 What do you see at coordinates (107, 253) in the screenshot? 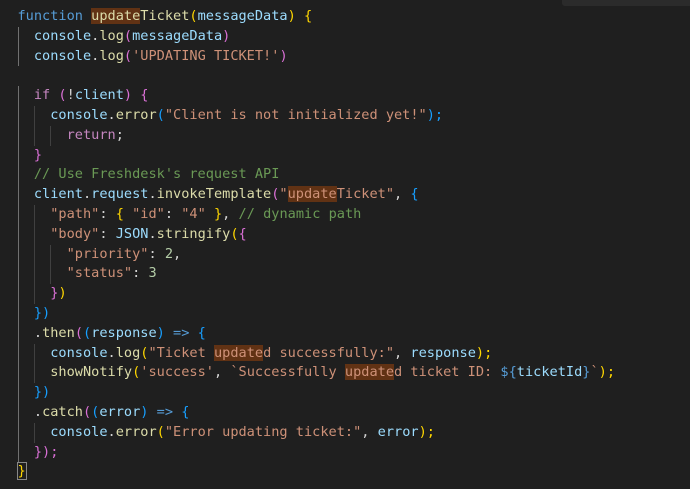
I see `code-token: "priority"` at bounding box center [107, 253].